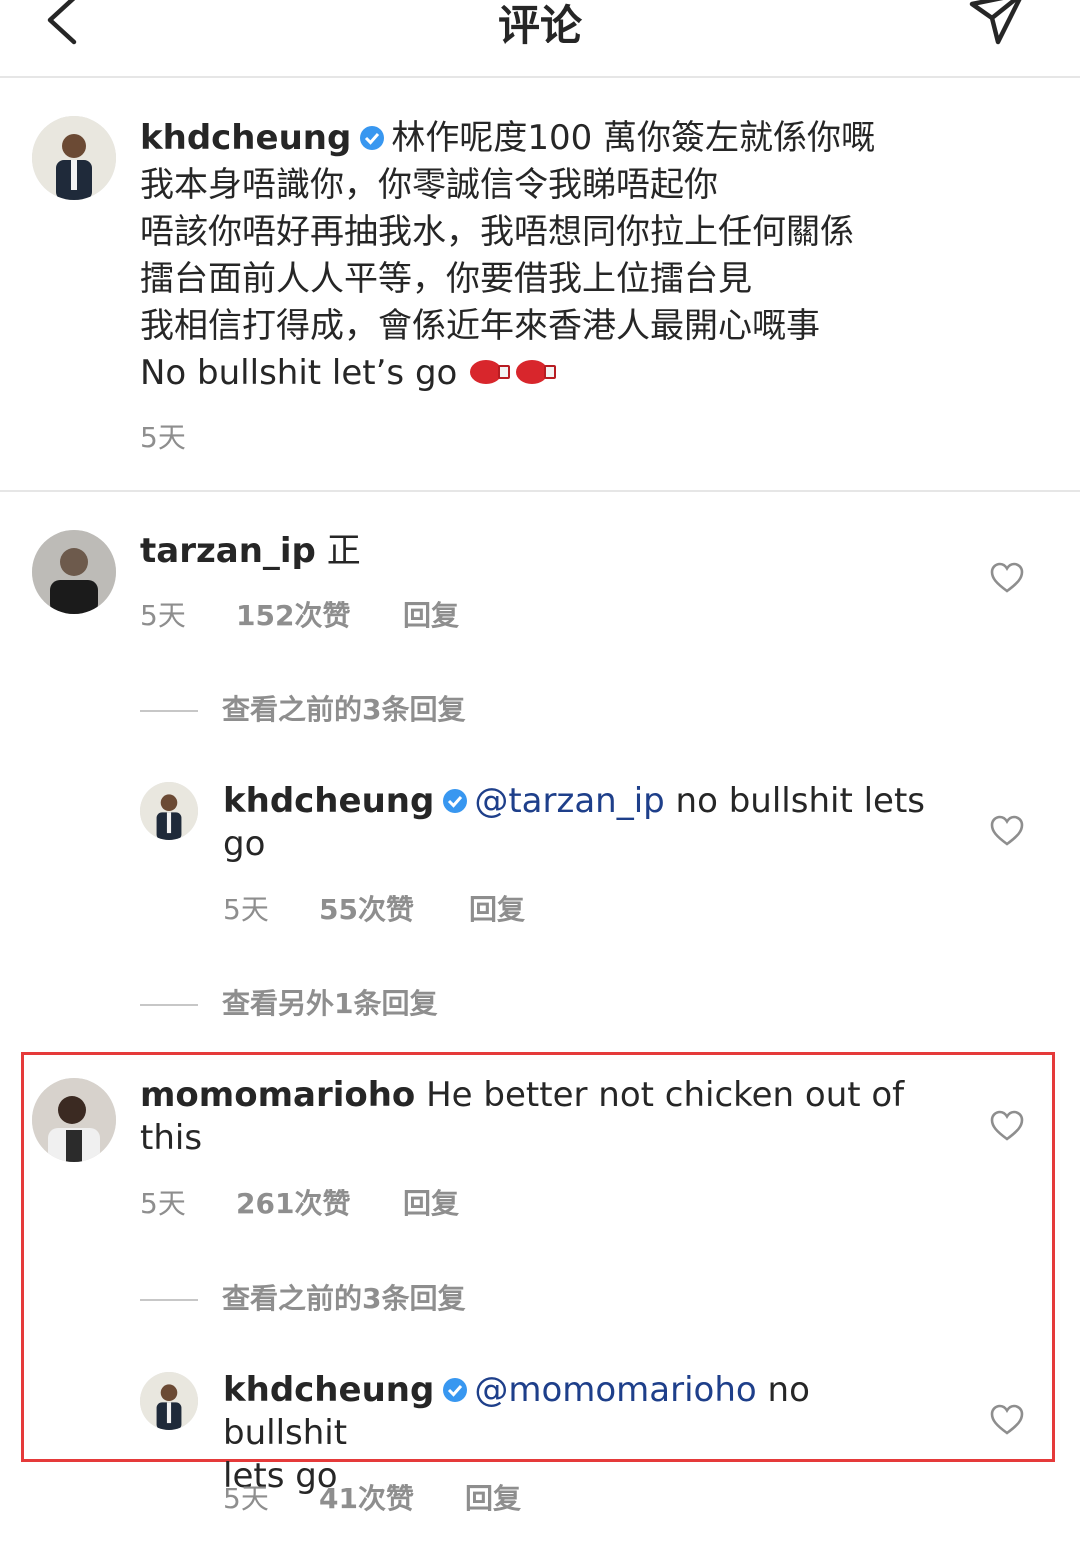 The width and height of the screenshot is (1080, 1543). Describe the element at coordinates (446, 279) in the screenshot. I see `caption-line-4: 擂台面前人人平等，你要借我上位擂台見` at that location.